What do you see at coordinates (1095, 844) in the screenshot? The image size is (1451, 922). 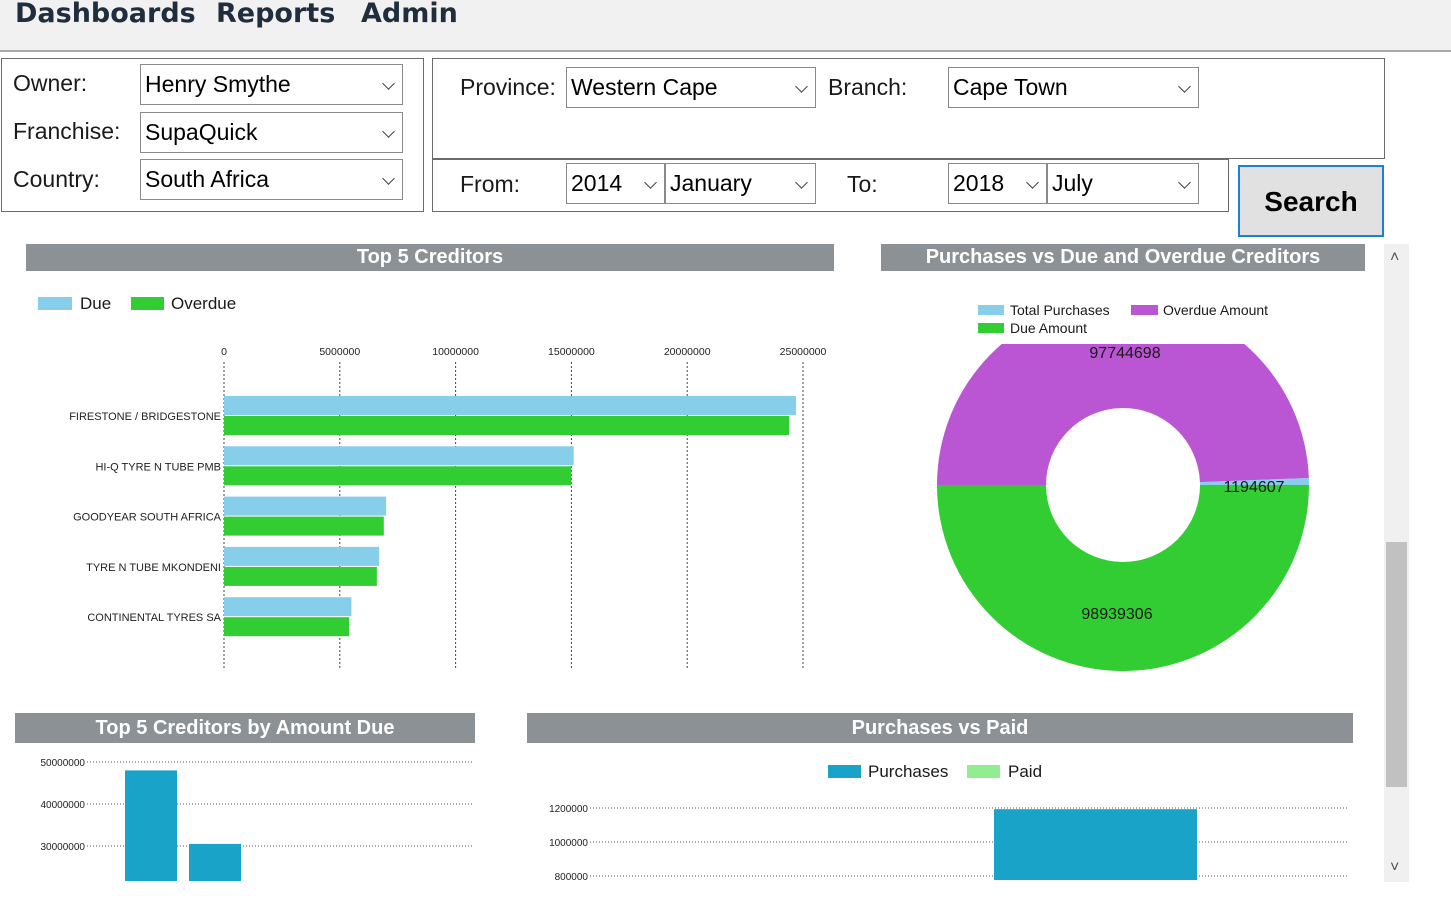 I see `bar-purchases` at bounding box center [1095, 844].